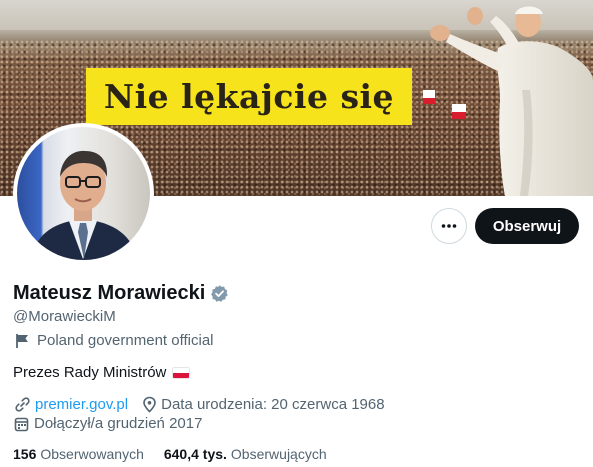  I want to click on profile-name: Mateusz Morawiecki, so click(109, 293).